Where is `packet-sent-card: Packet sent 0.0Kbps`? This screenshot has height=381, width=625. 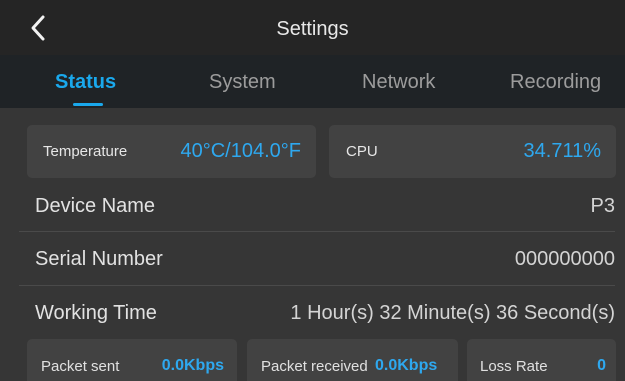
packet-sent-card: Packet sent 0.0Kbps is located at coordinates (132, 360).